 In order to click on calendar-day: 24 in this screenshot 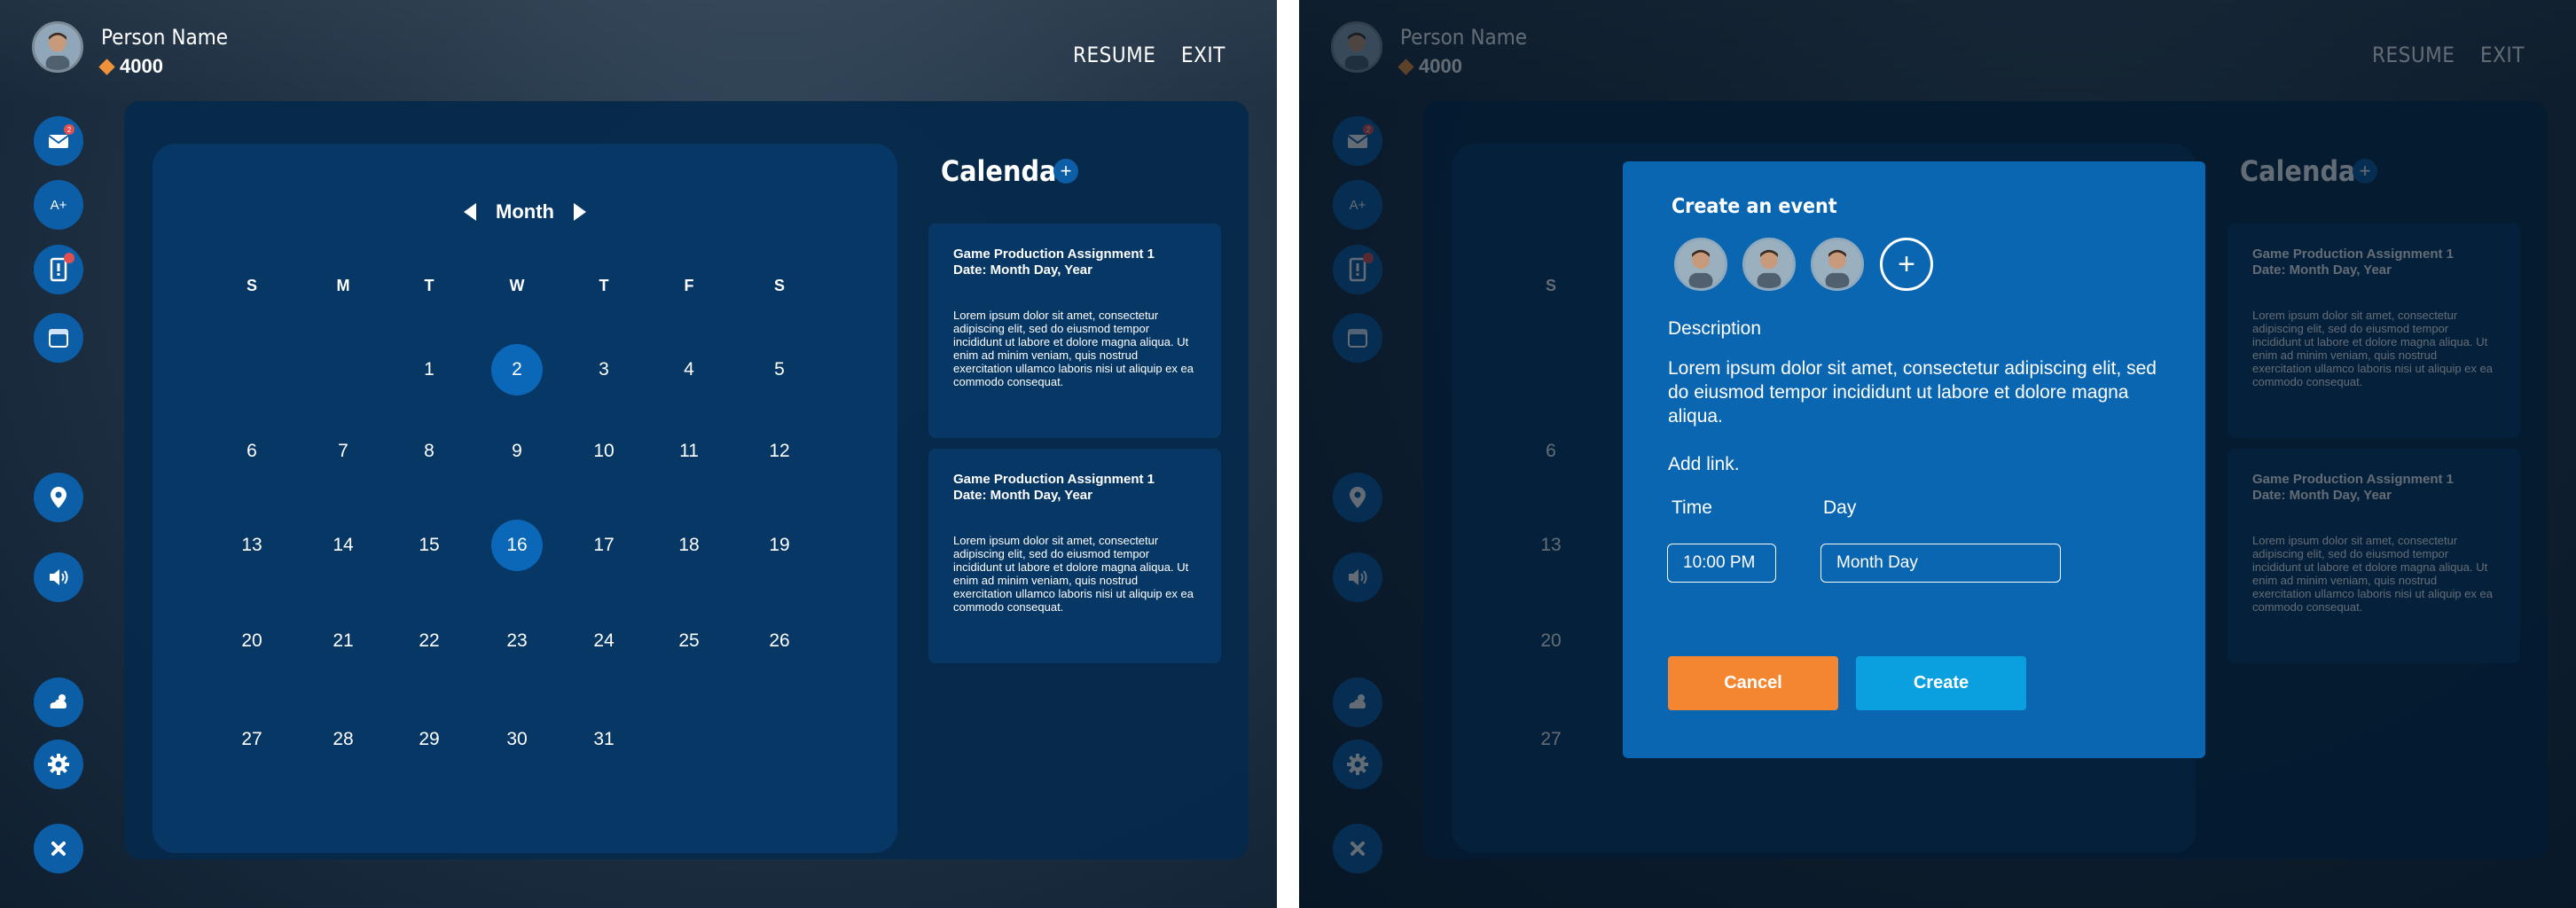, I will do `click(604, 641)`.